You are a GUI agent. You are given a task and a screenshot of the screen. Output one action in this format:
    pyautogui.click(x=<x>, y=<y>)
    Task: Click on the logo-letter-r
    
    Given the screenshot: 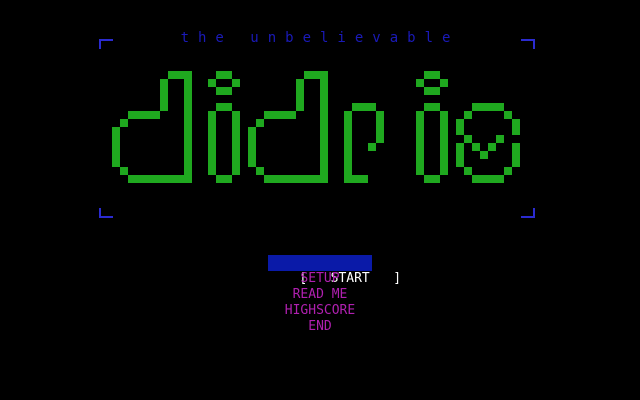 What is the action you would take?
    pyautogui.click(x=364, y=143)
    